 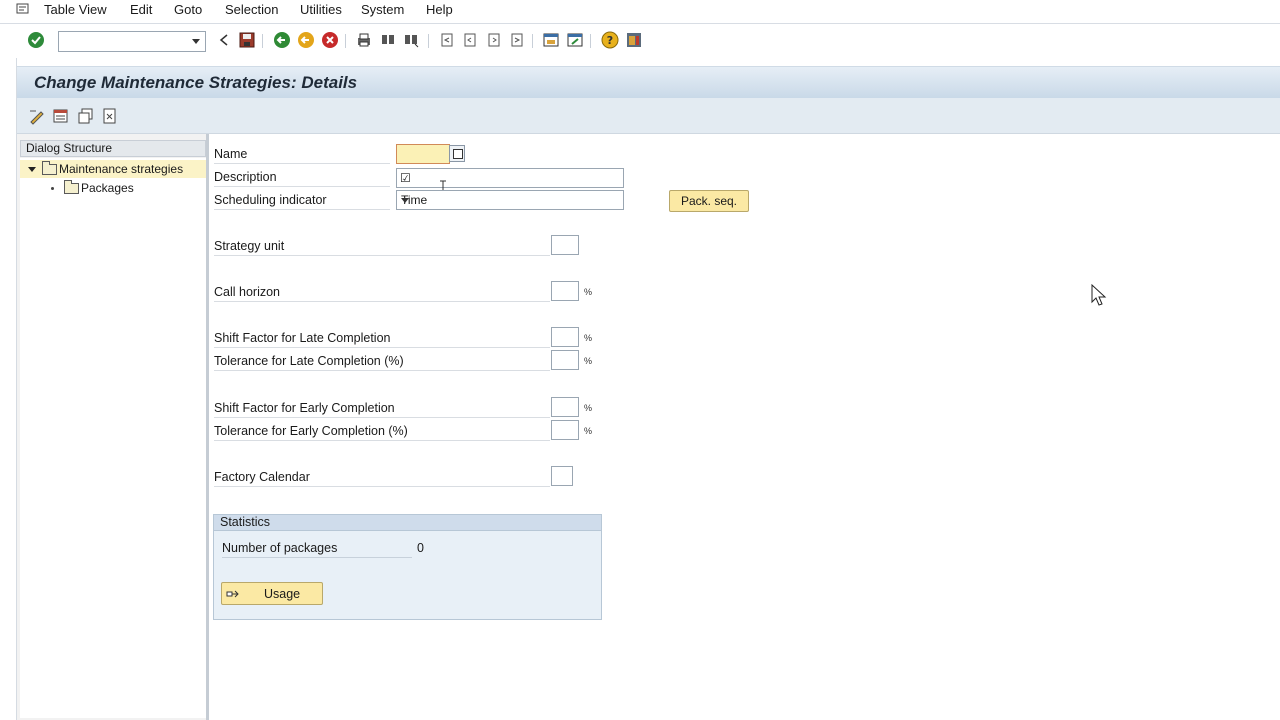 What do you see at coordinates (382, 9) in the screenshot?
I see `menu-system: System` at bounding box center [382, 9].